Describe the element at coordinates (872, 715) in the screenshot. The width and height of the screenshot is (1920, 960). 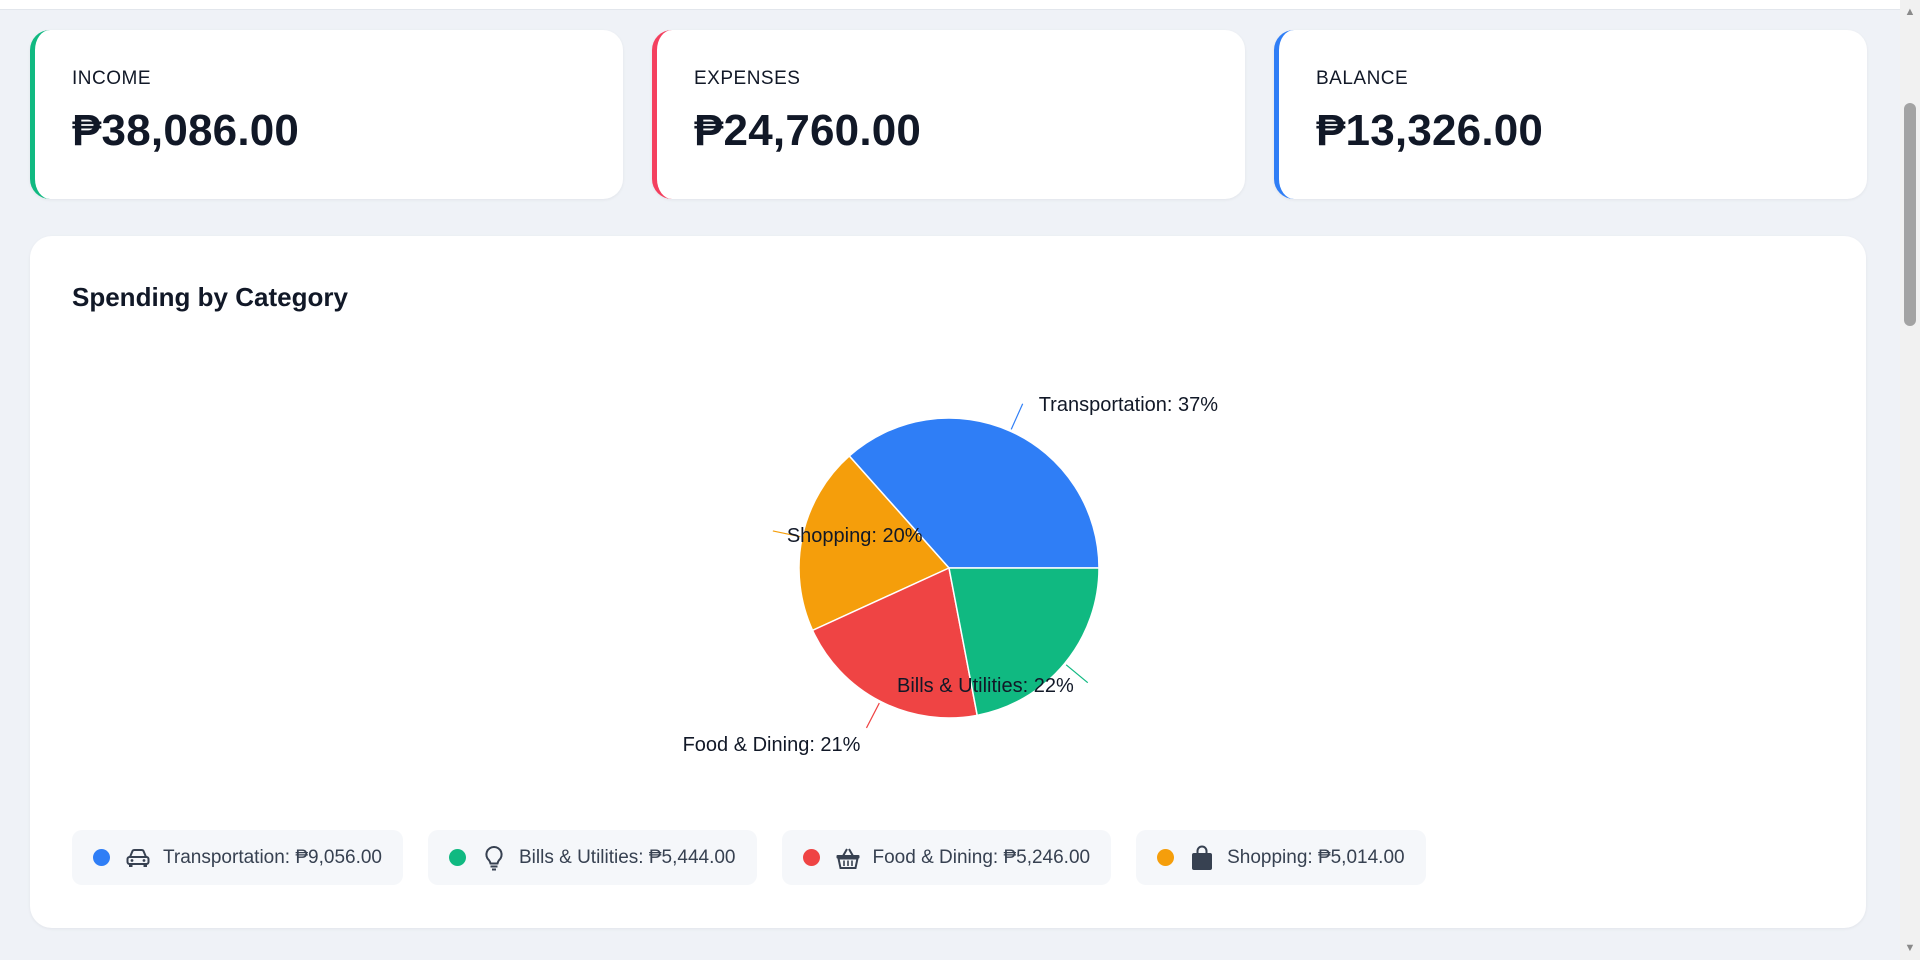
I see `pie-leader-food-dining` at that location.